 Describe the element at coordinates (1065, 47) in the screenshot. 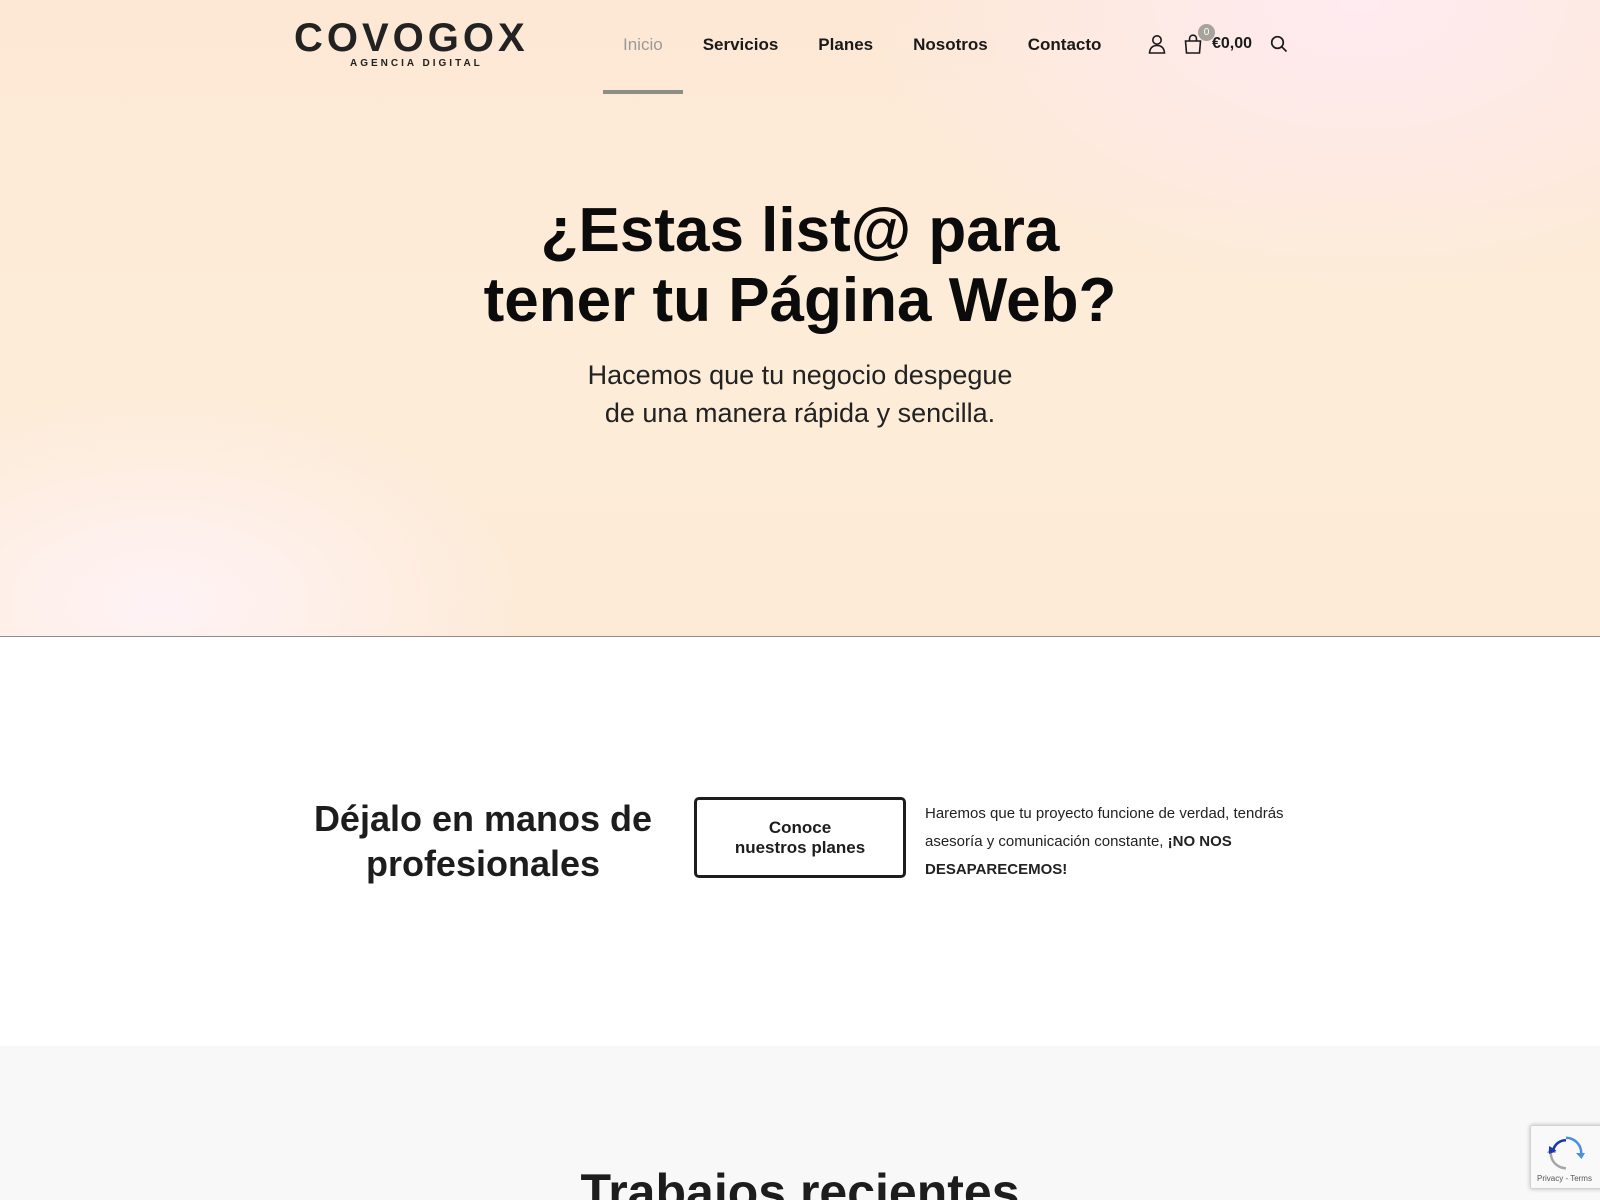

I see `nav-item-contacto: Contacto` at that location.